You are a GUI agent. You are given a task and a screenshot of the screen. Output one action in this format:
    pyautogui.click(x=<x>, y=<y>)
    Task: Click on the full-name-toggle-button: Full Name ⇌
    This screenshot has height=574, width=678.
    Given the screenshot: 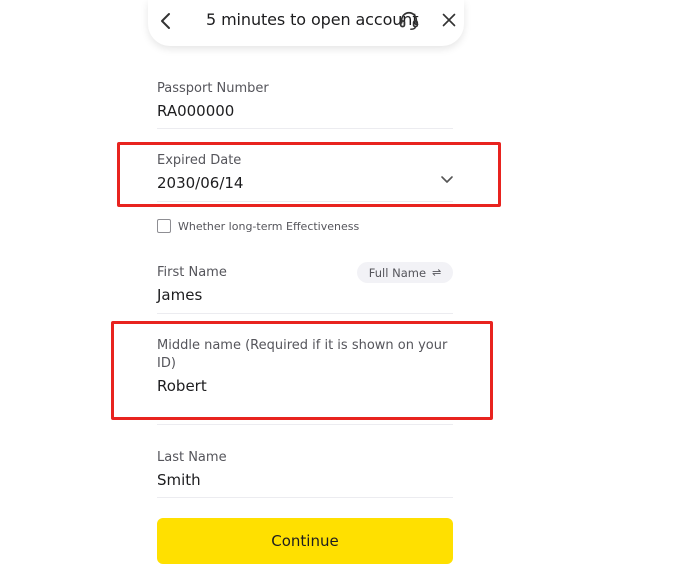 What is the action you would take?
    pyautogui.click(x=405, y=272)
    